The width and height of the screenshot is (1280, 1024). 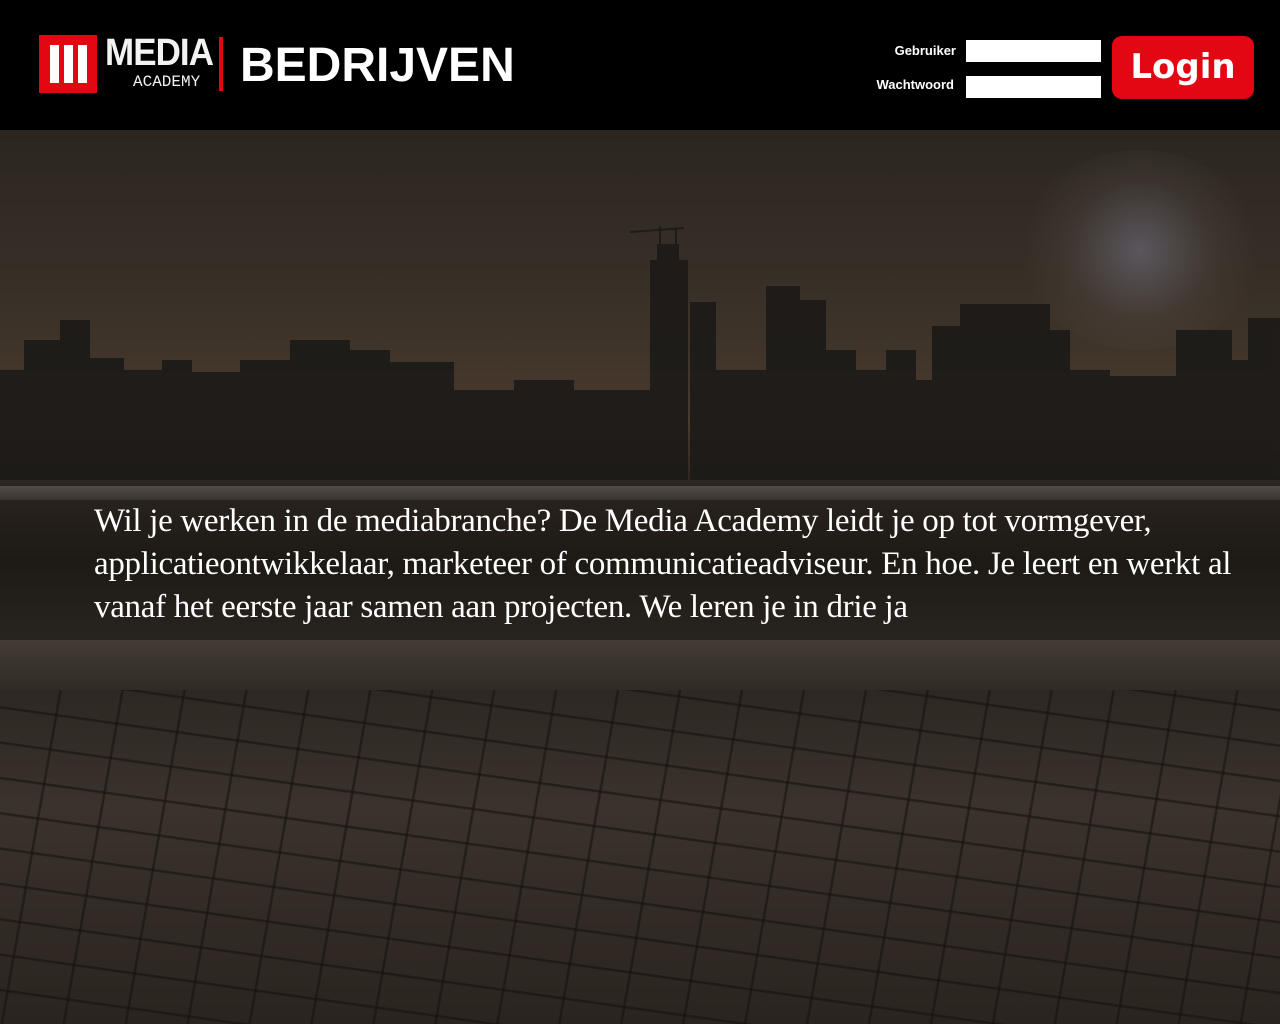 What do you see at coordinates (167, 82) in the screenshot?
I see `logo-subtext: ACADEMY` at bounding box center [167, 82].